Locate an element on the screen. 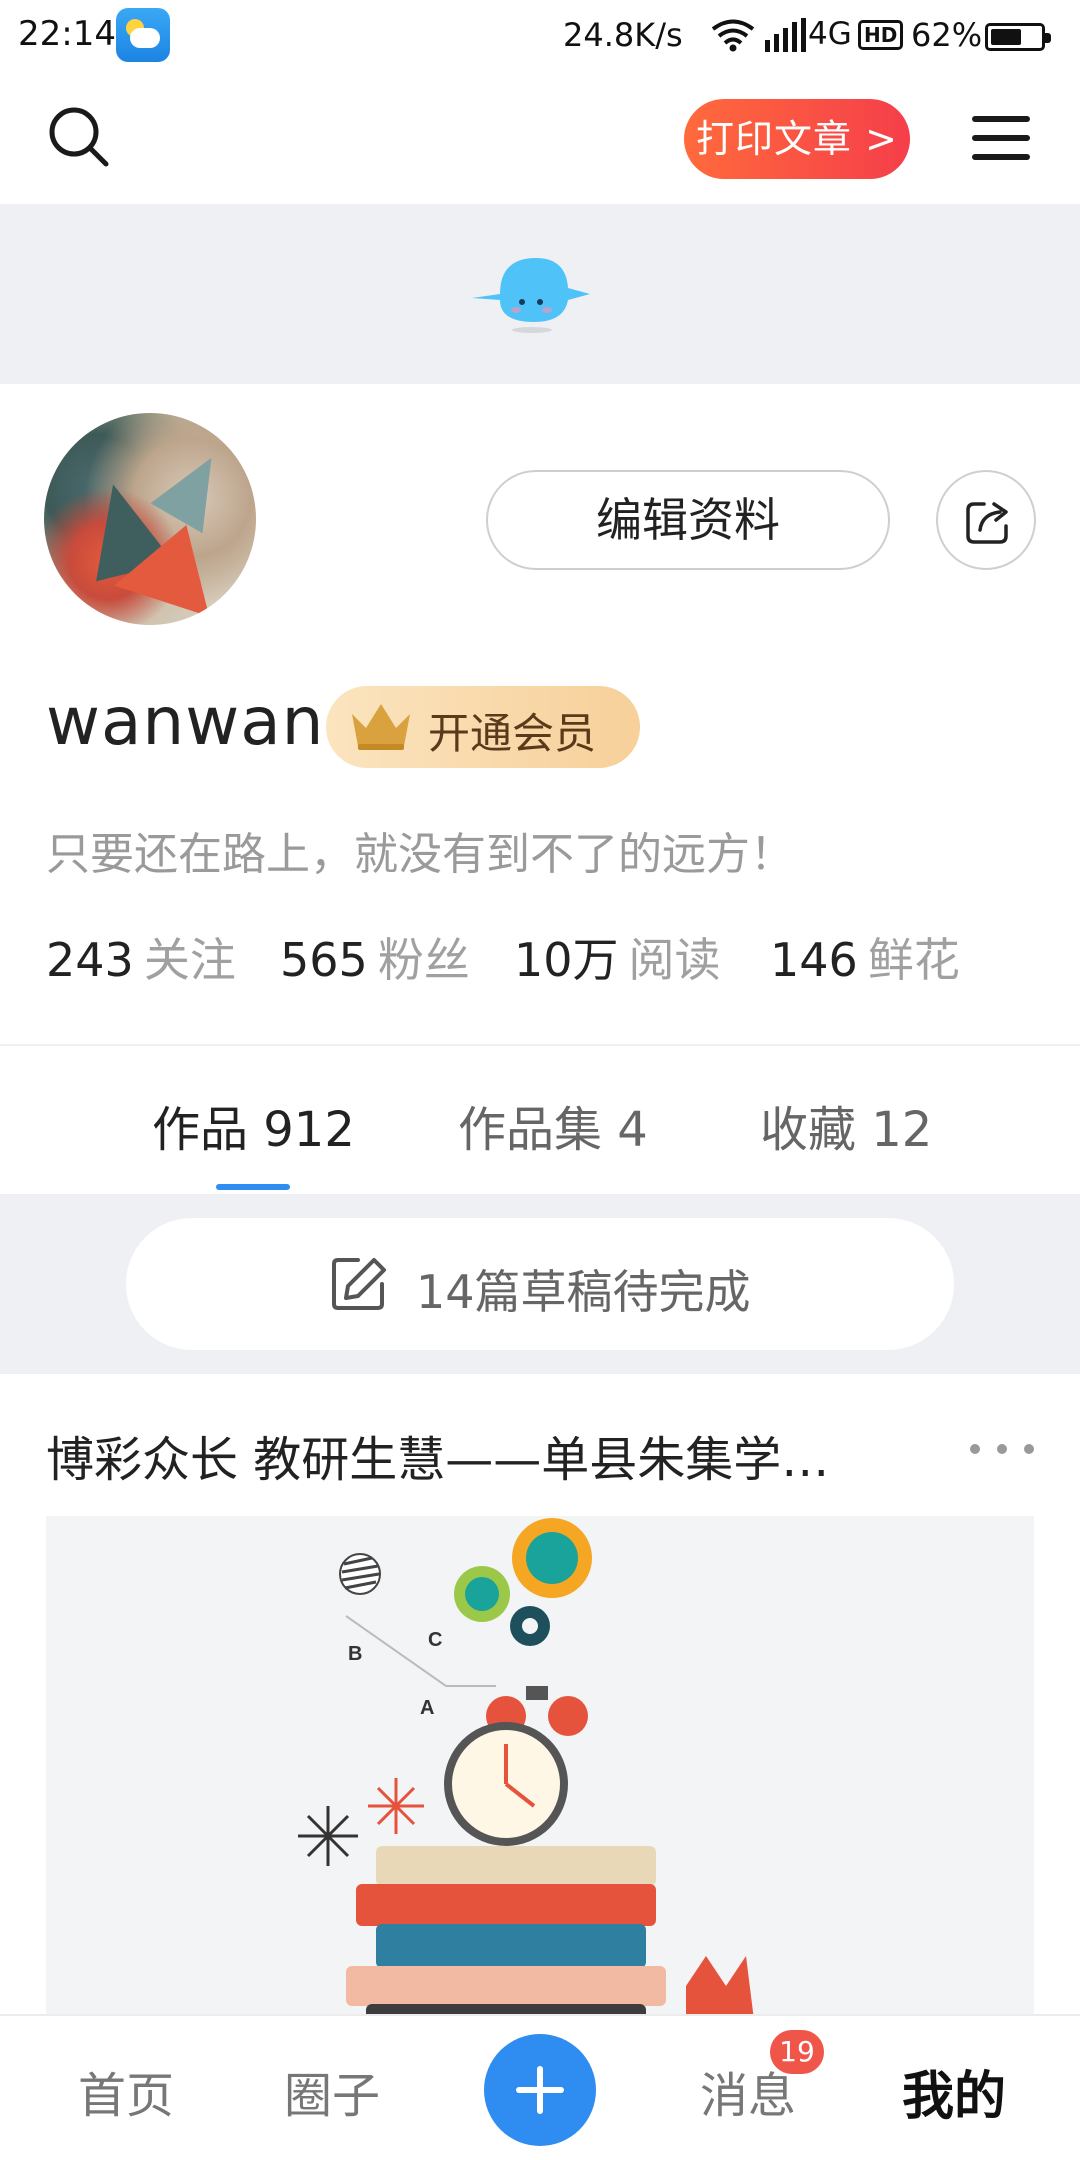 This screenshot has width=1080, height=2160. vip-label: 开通会员 is located at coordinates (512, 733).